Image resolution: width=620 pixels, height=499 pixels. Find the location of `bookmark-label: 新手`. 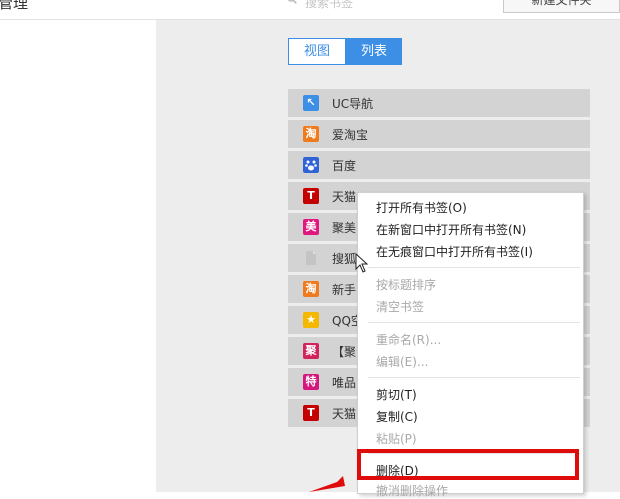

bookmark-label: 新手 is located at coordinates (344, 290).